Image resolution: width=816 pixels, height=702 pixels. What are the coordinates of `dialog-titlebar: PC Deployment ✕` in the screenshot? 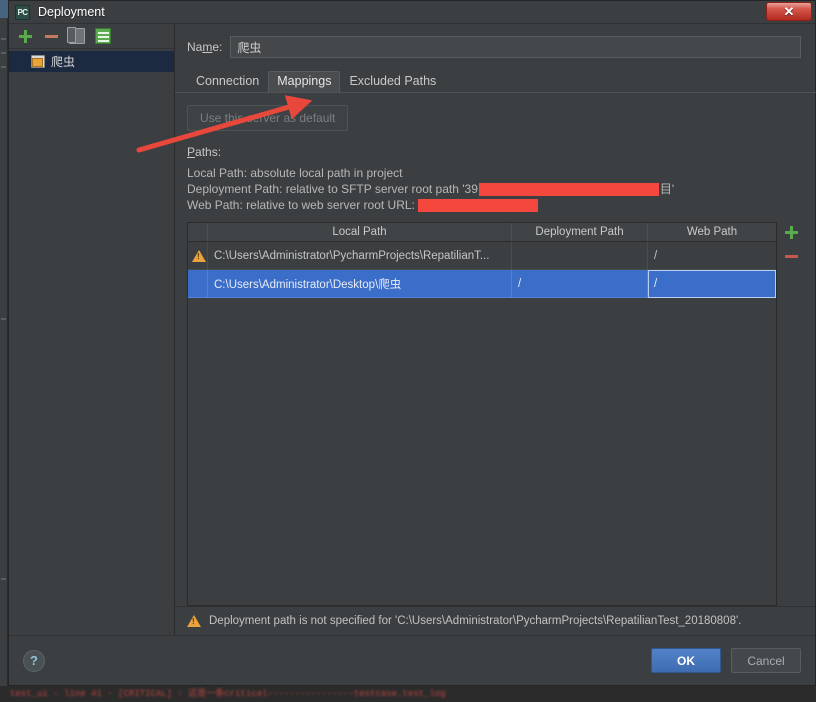 It's located at (412, 12).